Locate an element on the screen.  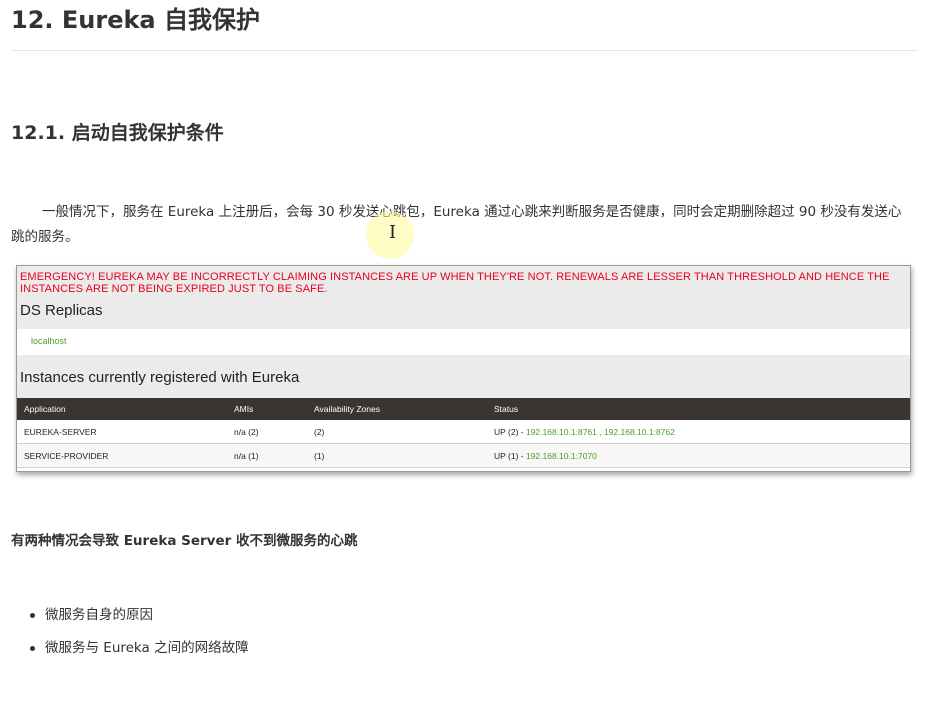
list-item: 微服务与 Eureka 之间的网络故障 is located at coordinates (130, 652).